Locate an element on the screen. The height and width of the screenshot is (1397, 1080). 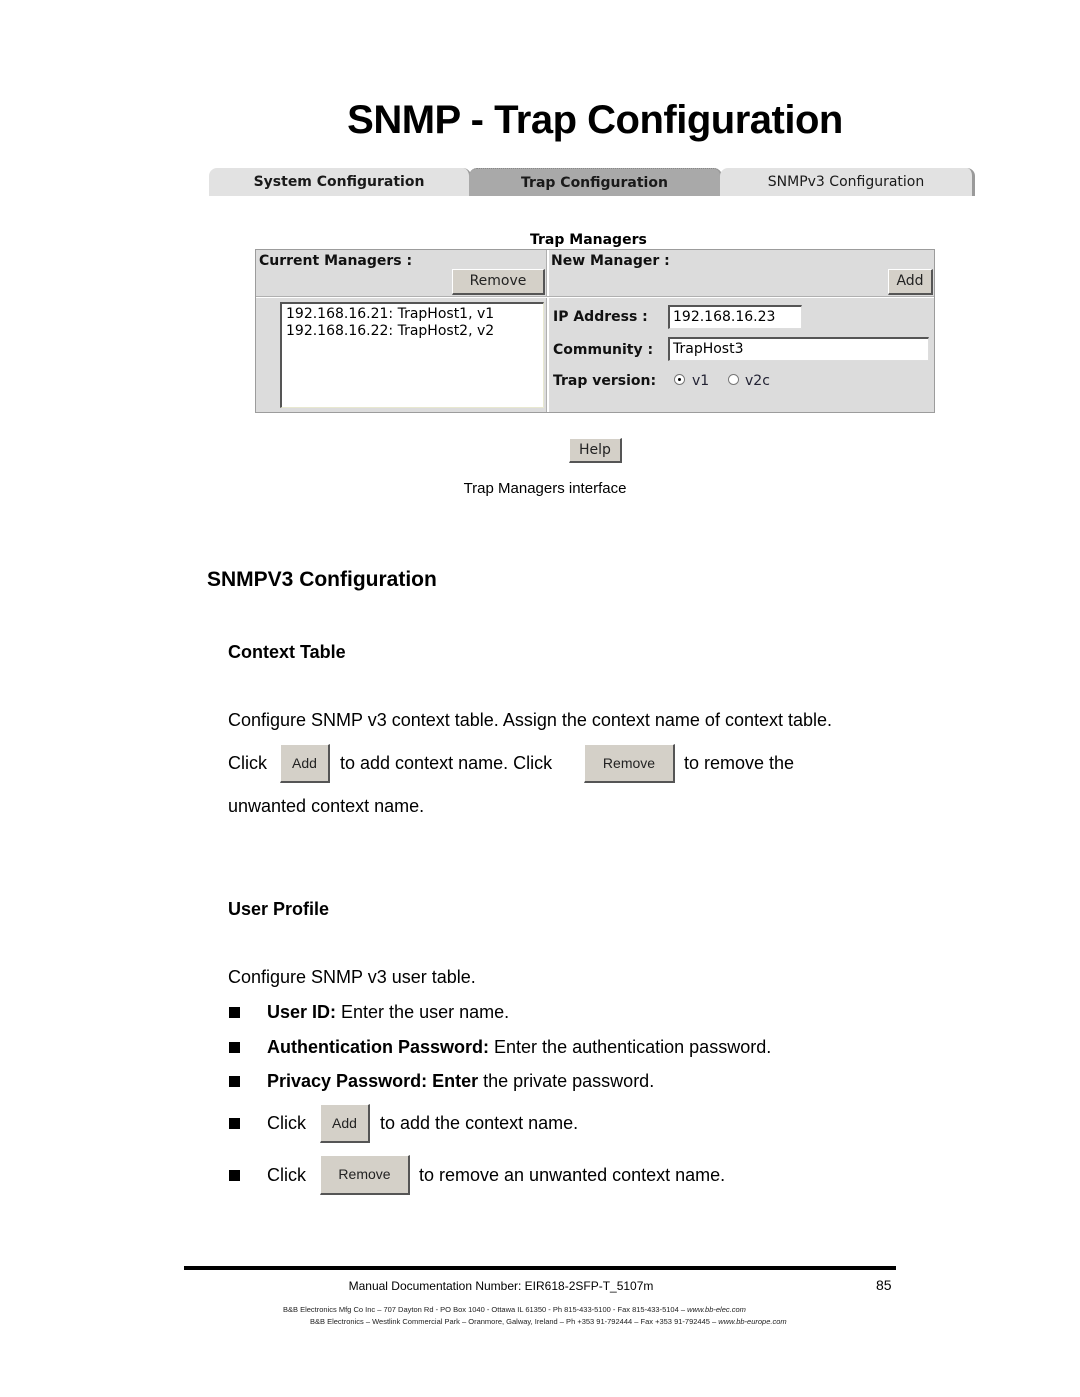
context-remove-button-image: Remove is located at coordinates (629, 763).